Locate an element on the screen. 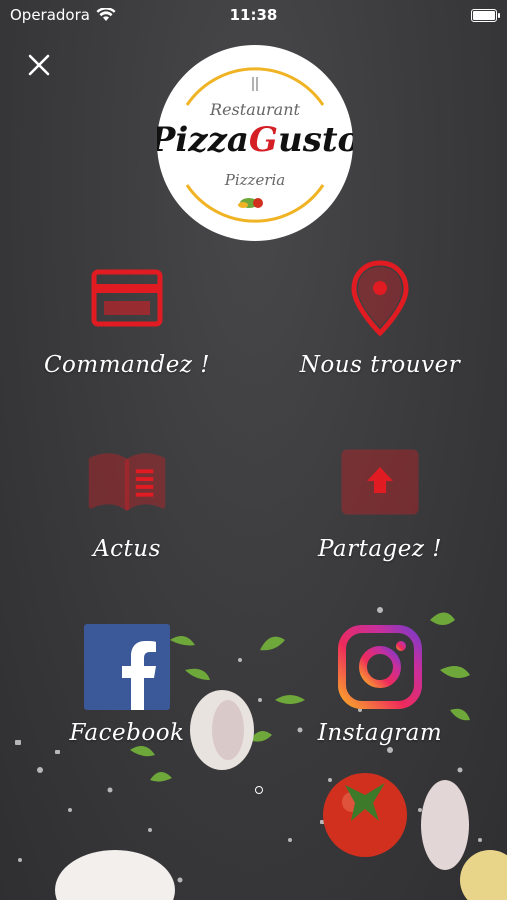 The width and height of the screenshot is (507, 900). close-button is located at coordinates (39, 65).